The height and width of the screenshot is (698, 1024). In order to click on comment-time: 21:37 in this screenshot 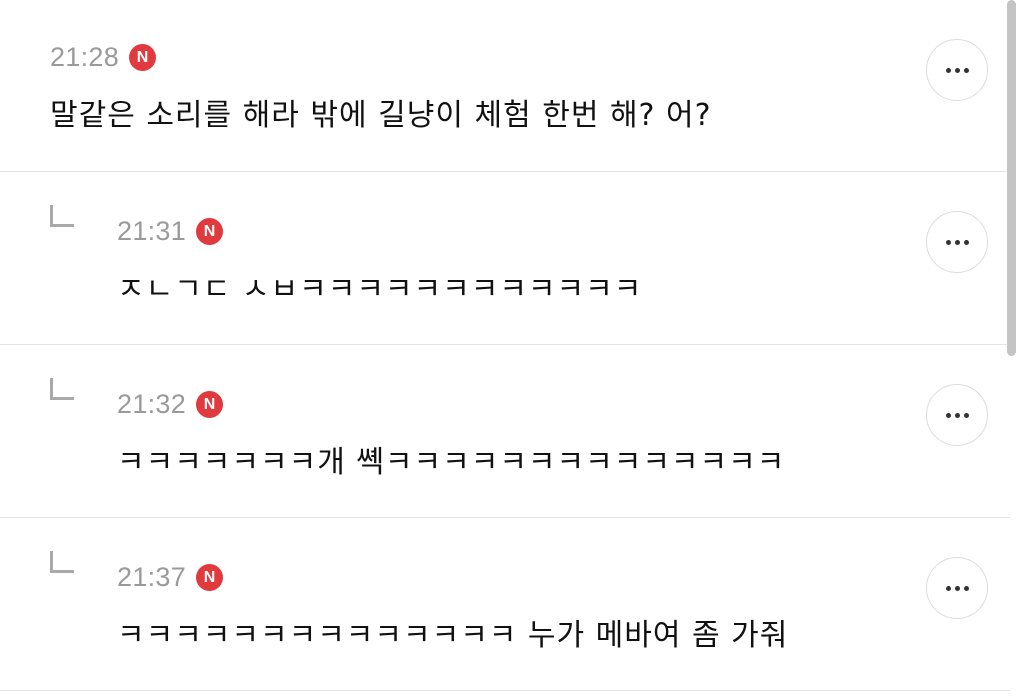, I will do `click(152, 576)`.